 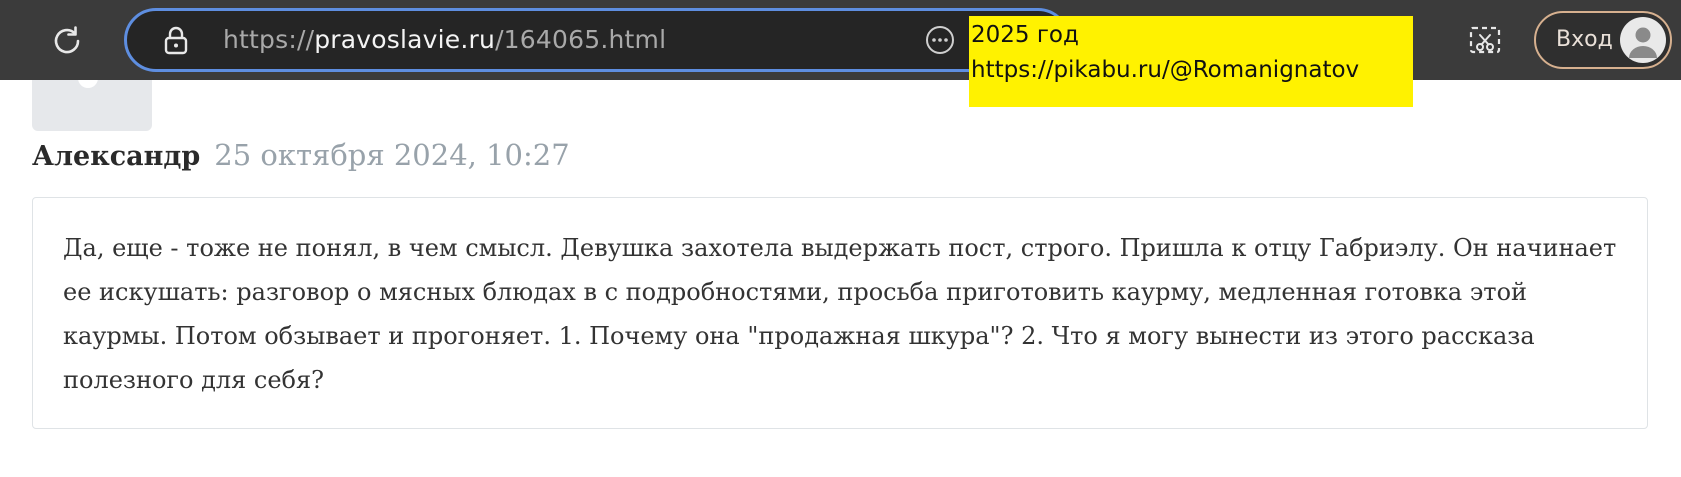 What do you see at coordinates (1165, 70) in the screenshot?
I see `annotation-link: https://pikabu.ru/@Romanignatov` at bounding box center [1165, 70].